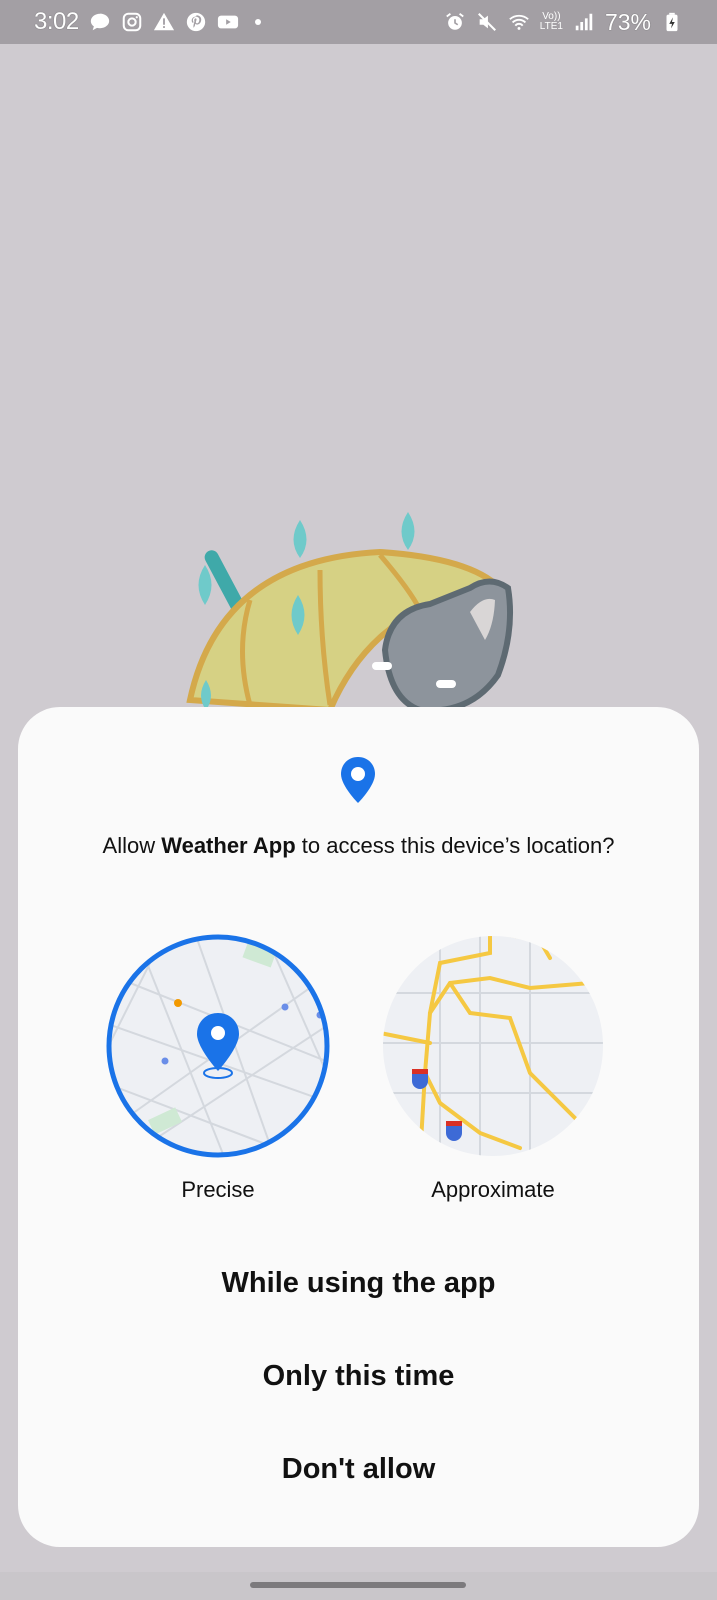 This screenshot has width=717, height=1600. I want to click on approximate-option: Approximate, so click(493, 1068).